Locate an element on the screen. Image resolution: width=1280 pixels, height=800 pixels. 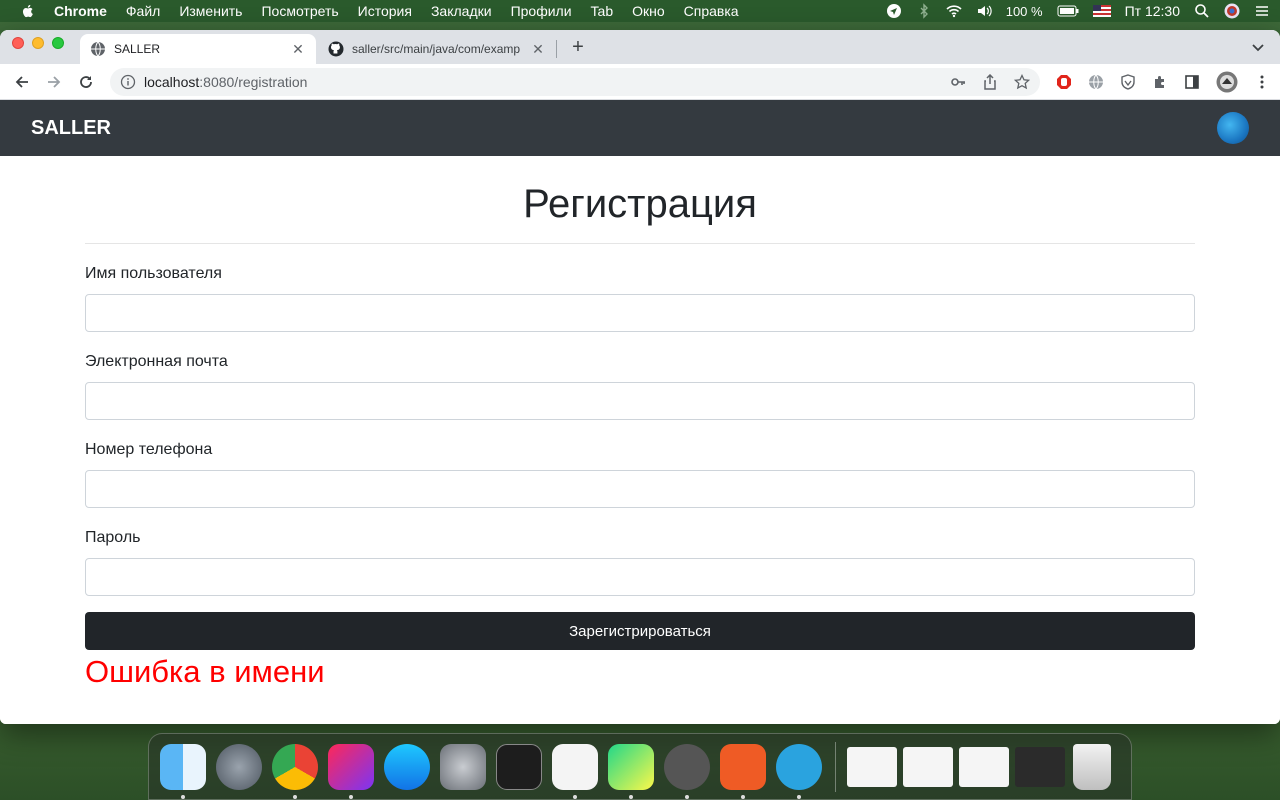
password-label: Пароль is located at coordinates (113, 537).